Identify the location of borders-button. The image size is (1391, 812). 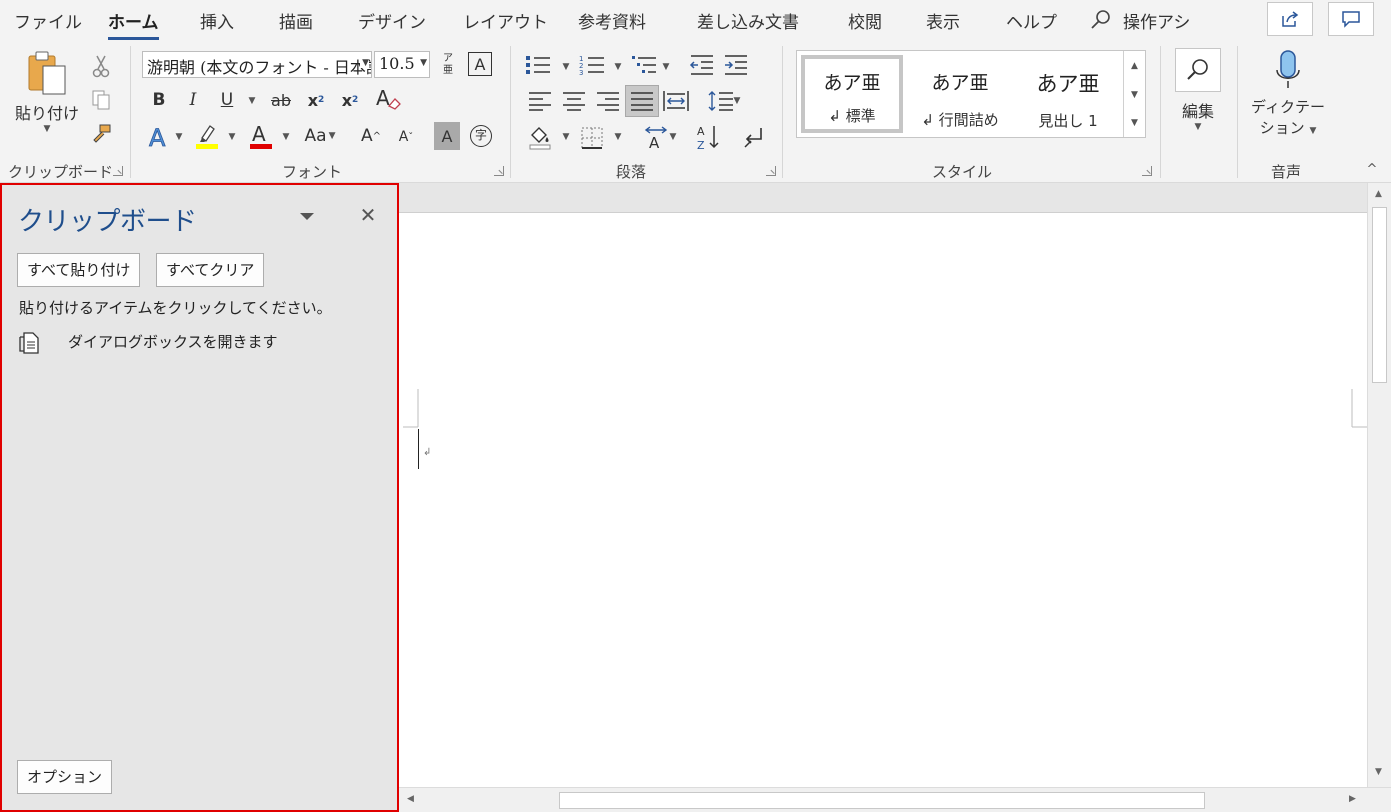
(592, 138).